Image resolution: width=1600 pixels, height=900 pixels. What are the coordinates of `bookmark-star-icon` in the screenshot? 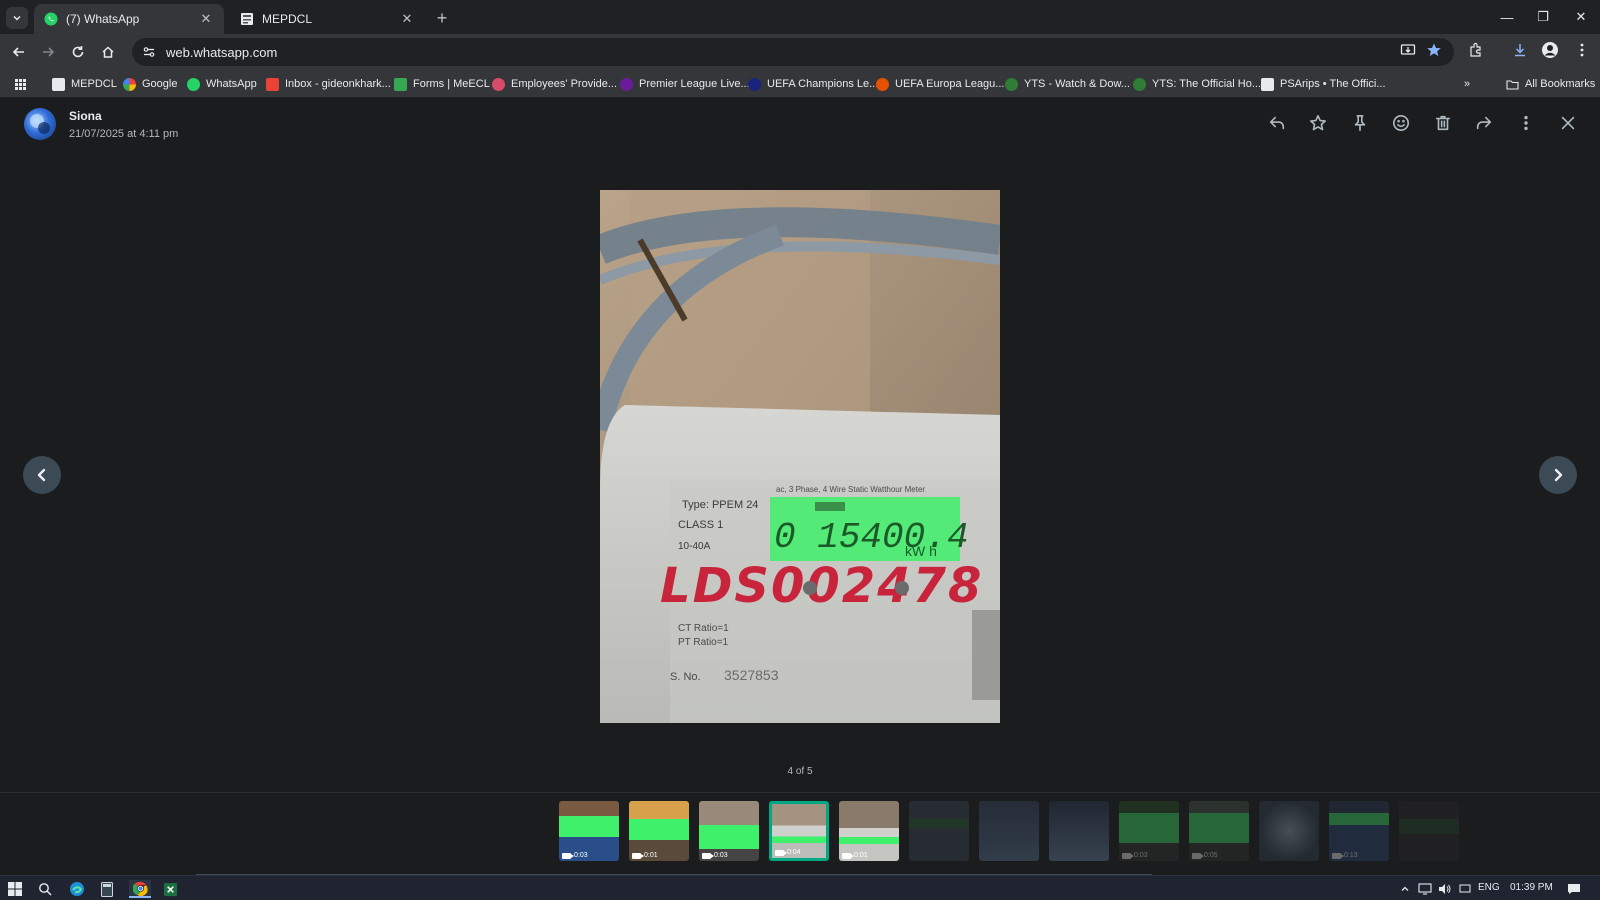 It's located at (1434, 50).